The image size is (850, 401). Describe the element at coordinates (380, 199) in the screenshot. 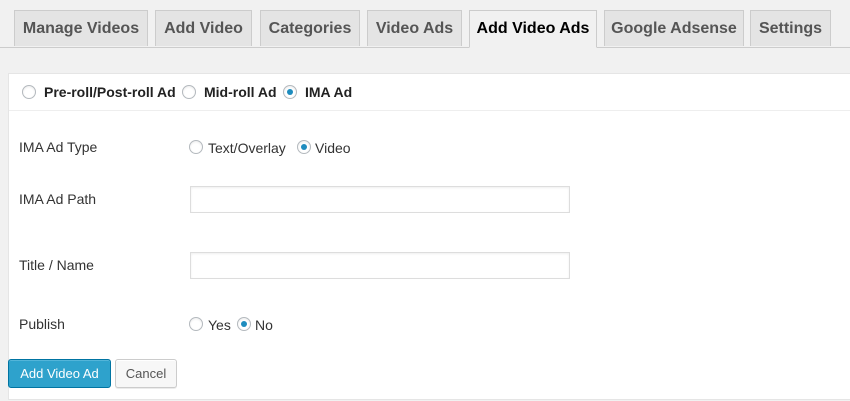

I see `ima-ad-path-input` at that location.